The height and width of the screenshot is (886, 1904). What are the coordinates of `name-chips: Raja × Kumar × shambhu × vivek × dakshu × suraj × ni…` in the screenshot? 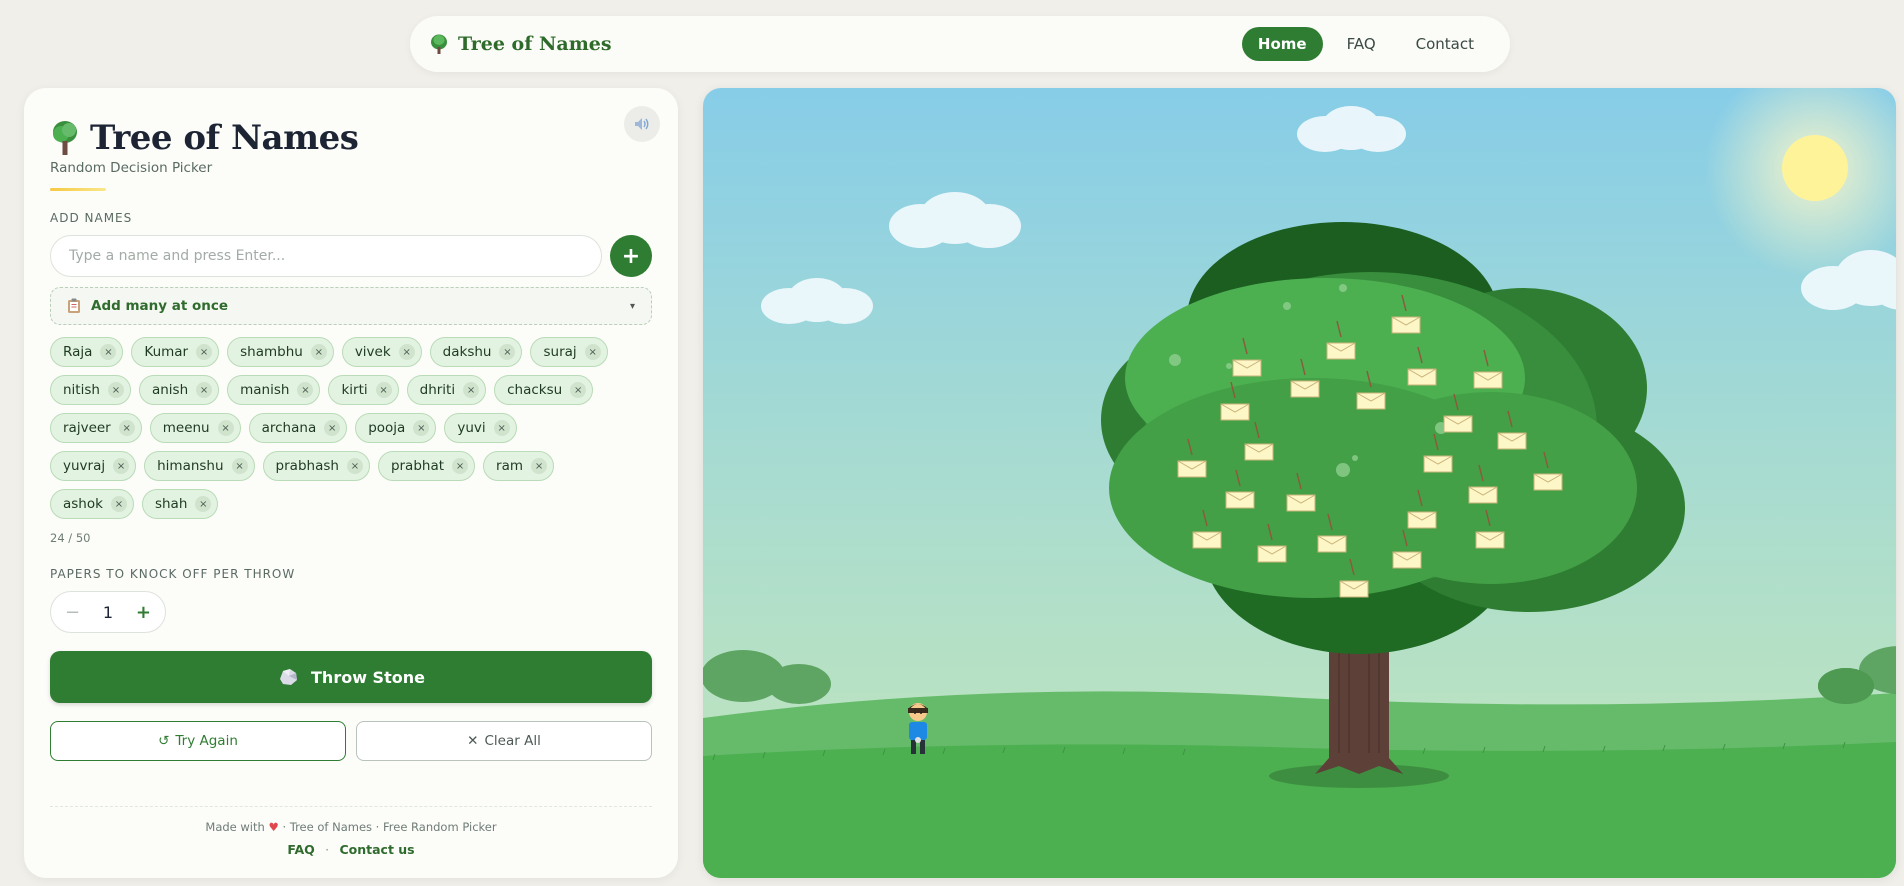 It's located at (330, 428).